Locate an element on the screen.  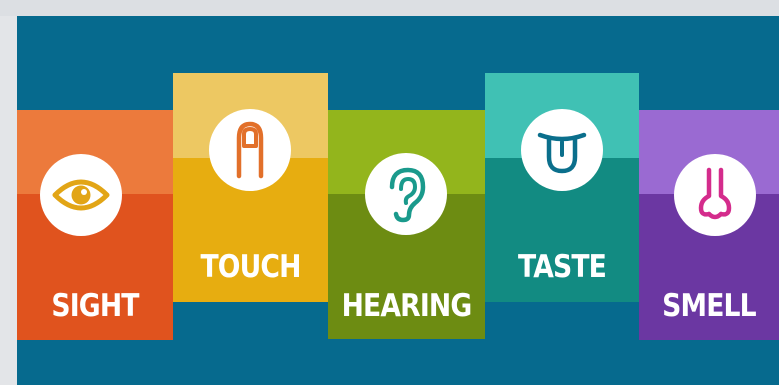
sense-card-taste: TASTE is located at coordinates (562, 187).